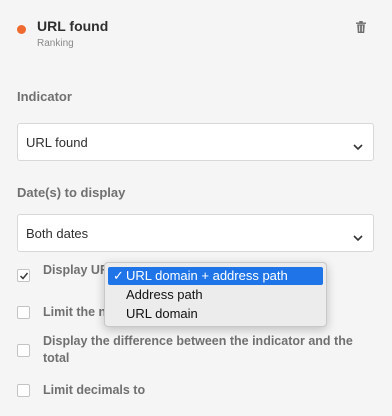 This screenshot has width=392, height=416. I want to click on limit-checkbox, so click(23, 312).